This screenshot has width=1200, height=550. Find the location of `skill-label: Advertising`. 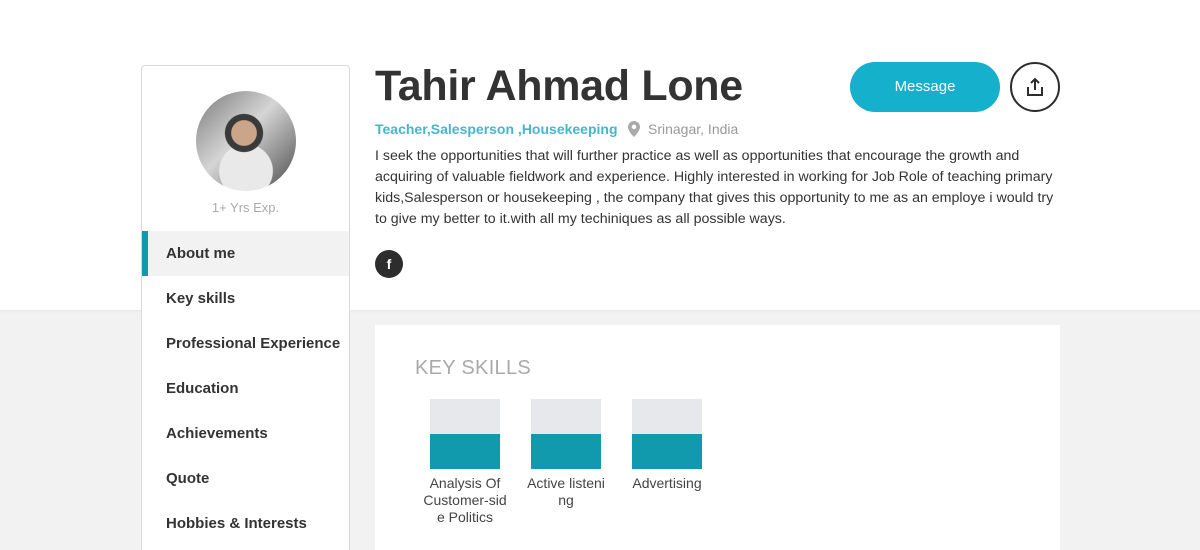

skill-label: Advertising is located at coordinates (667, 483).